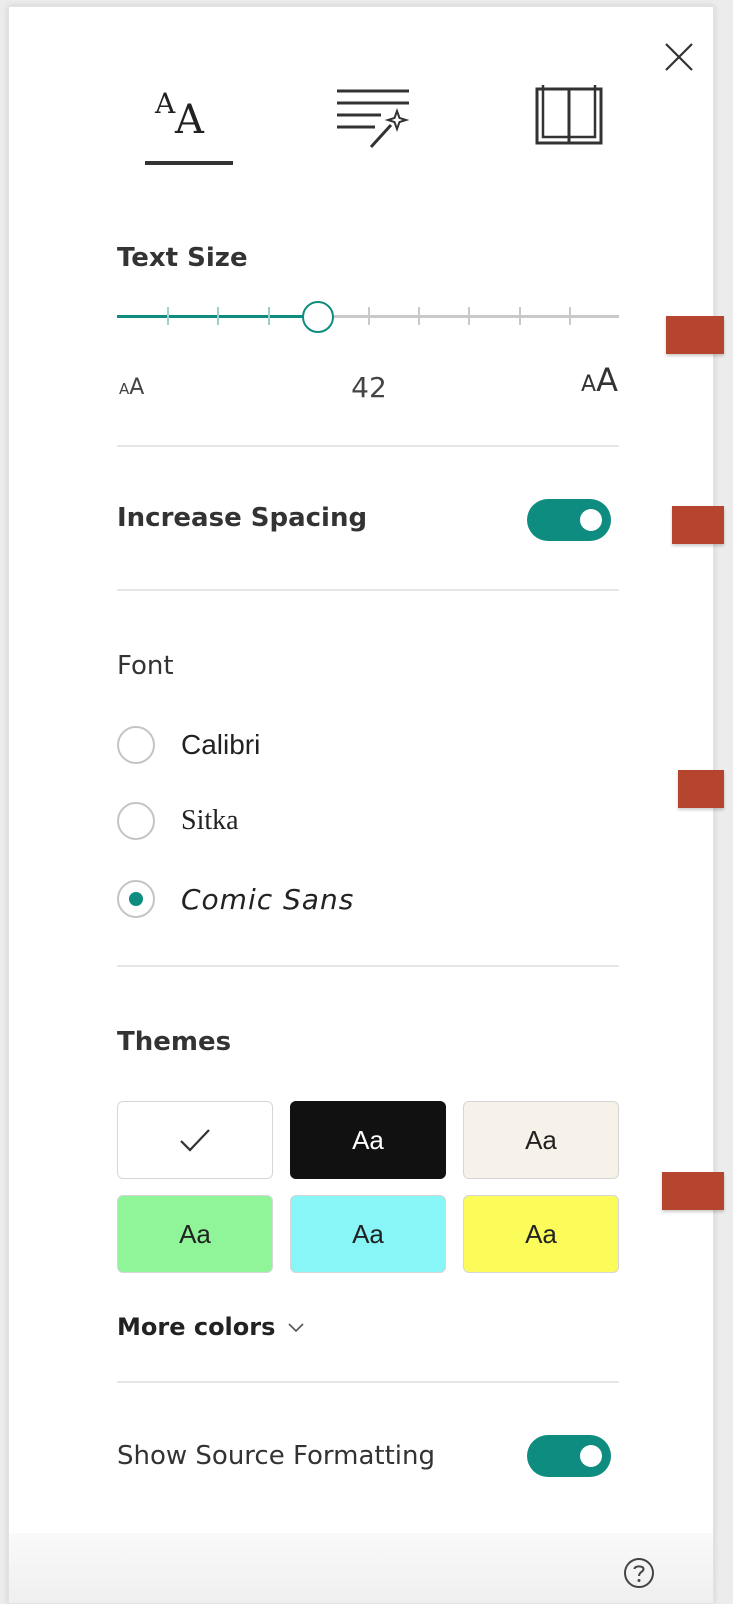 The height and width of the screenshot is (1604, 733). I want to click on tab-grammar-tools, so click(377, 122).